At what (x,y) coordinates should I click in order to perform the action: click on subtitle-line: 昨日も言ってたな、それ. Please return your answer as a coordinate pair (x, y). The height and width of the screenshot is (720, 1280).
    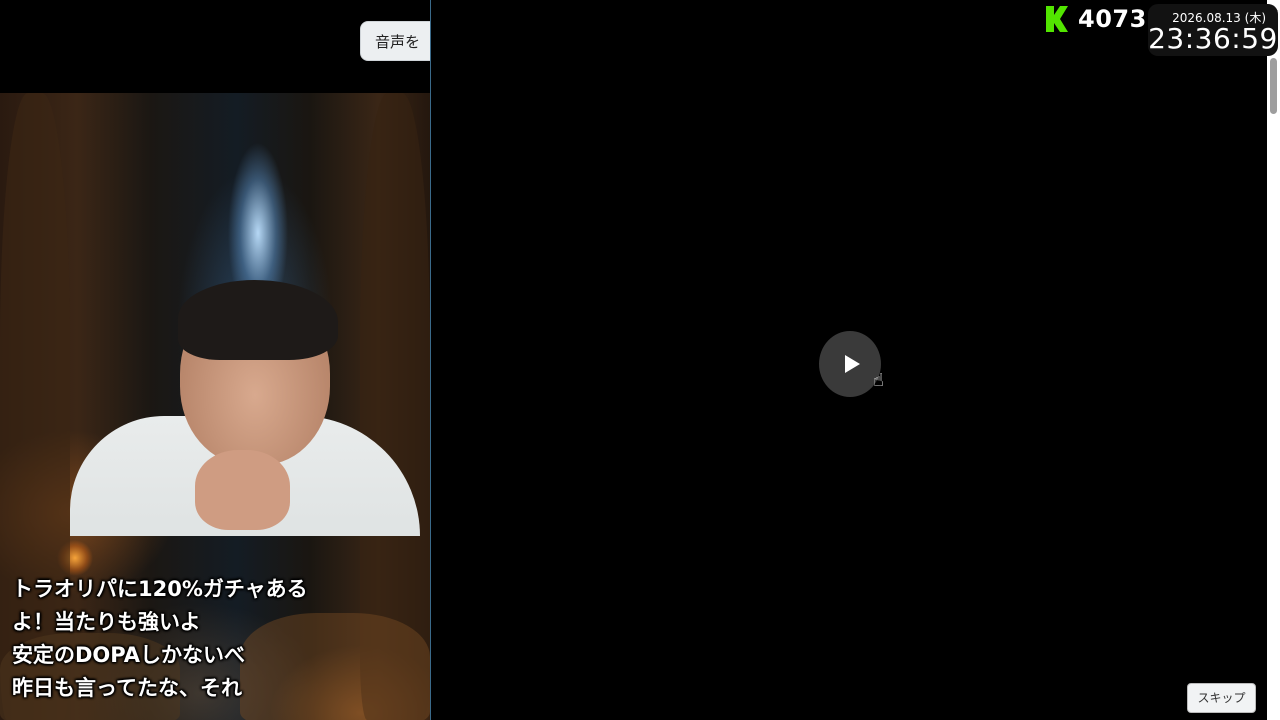
    Looking at the image, I should click on (127, 688).